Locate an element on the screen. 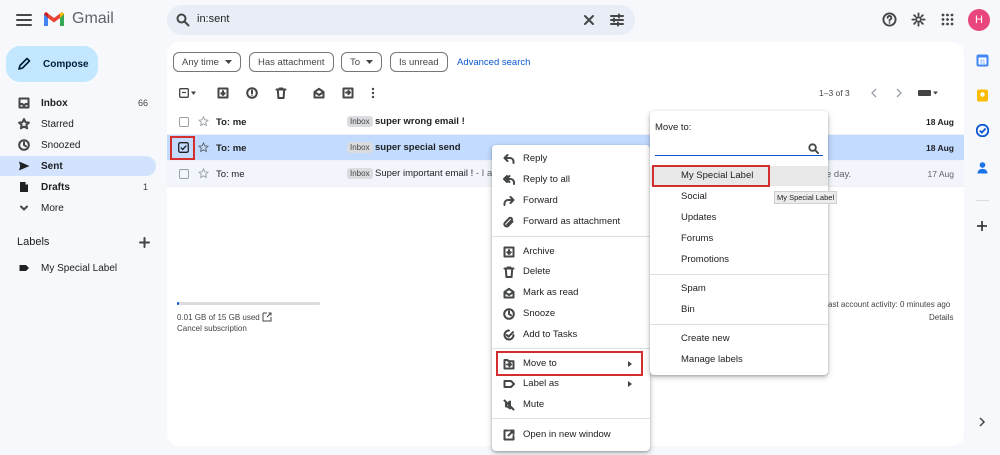 The height and width of the screenshot is (455, 1000). menu-item-label-as: Label as is located at coordinates (571, 384).